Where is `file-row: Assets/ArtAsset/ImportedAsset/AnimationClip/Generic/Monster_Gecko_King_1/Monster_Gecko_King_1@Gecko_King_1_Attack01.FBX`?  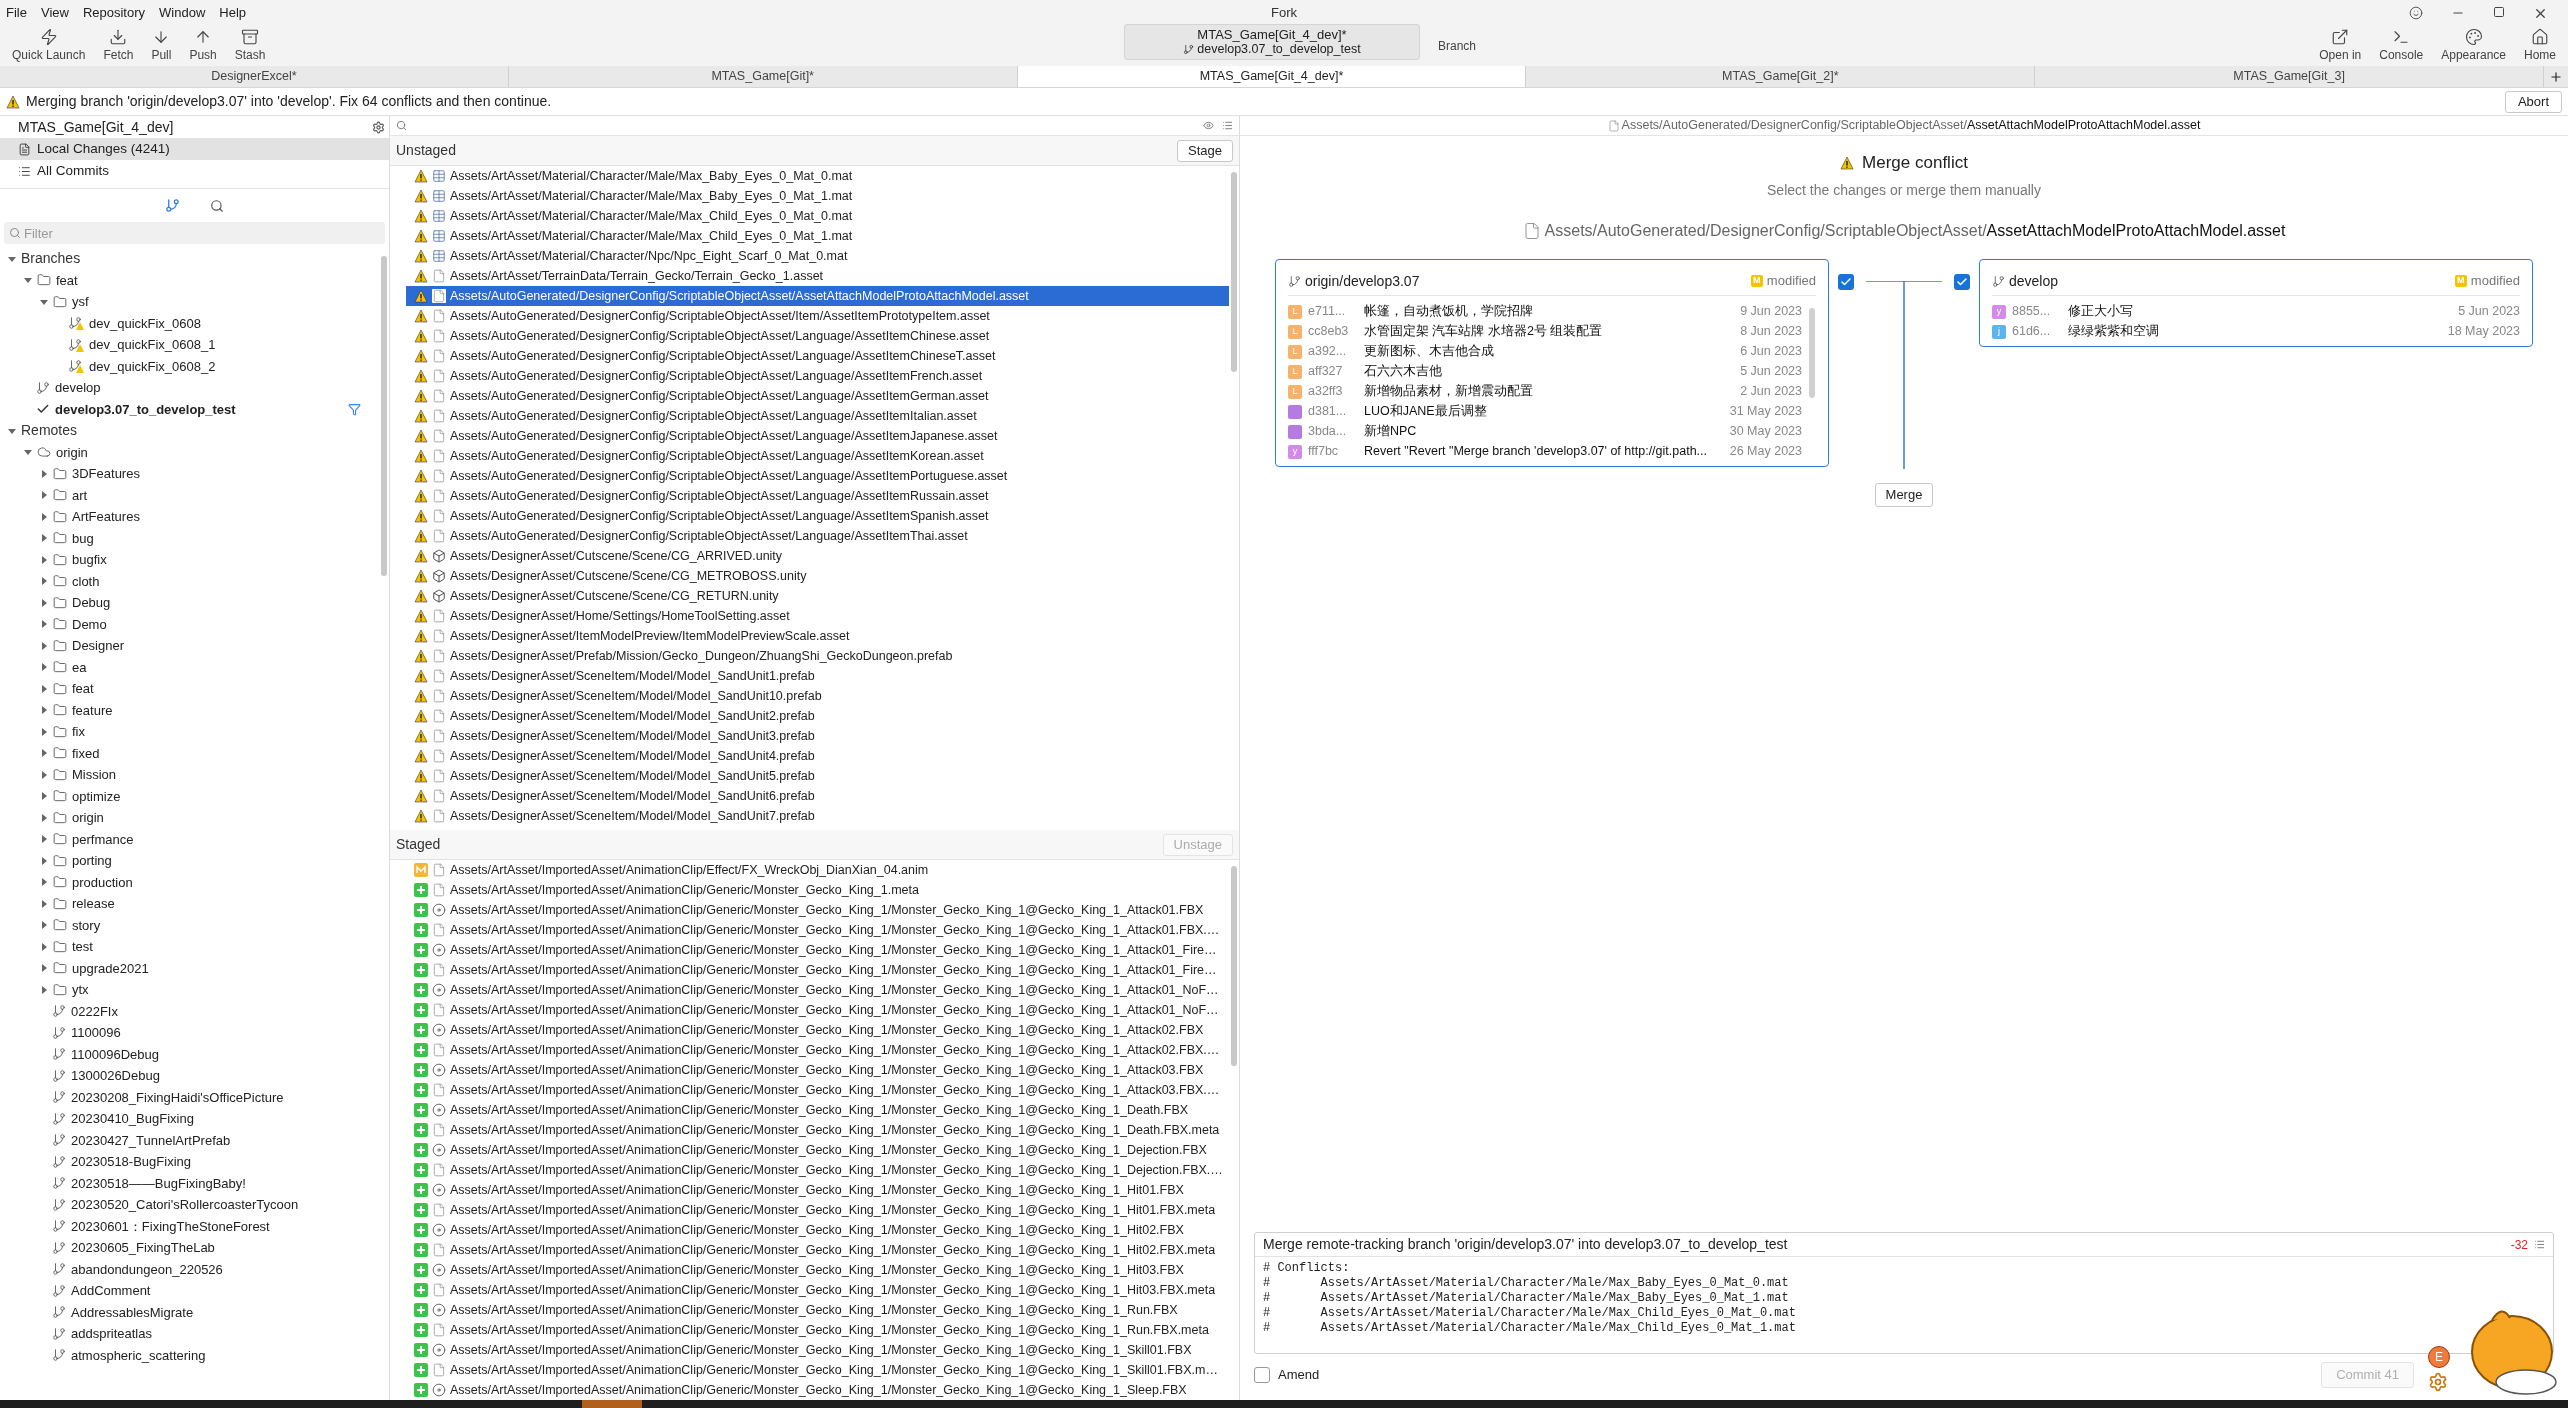 file-row: Assets/ArtAsset/ImportedAsset/AnimationClip/Generic/Monster_Gecko_King_1/Monster_Gecko_King_1@Gecko_King_1_Attack01.FBX is located at coordinates (817, 910).